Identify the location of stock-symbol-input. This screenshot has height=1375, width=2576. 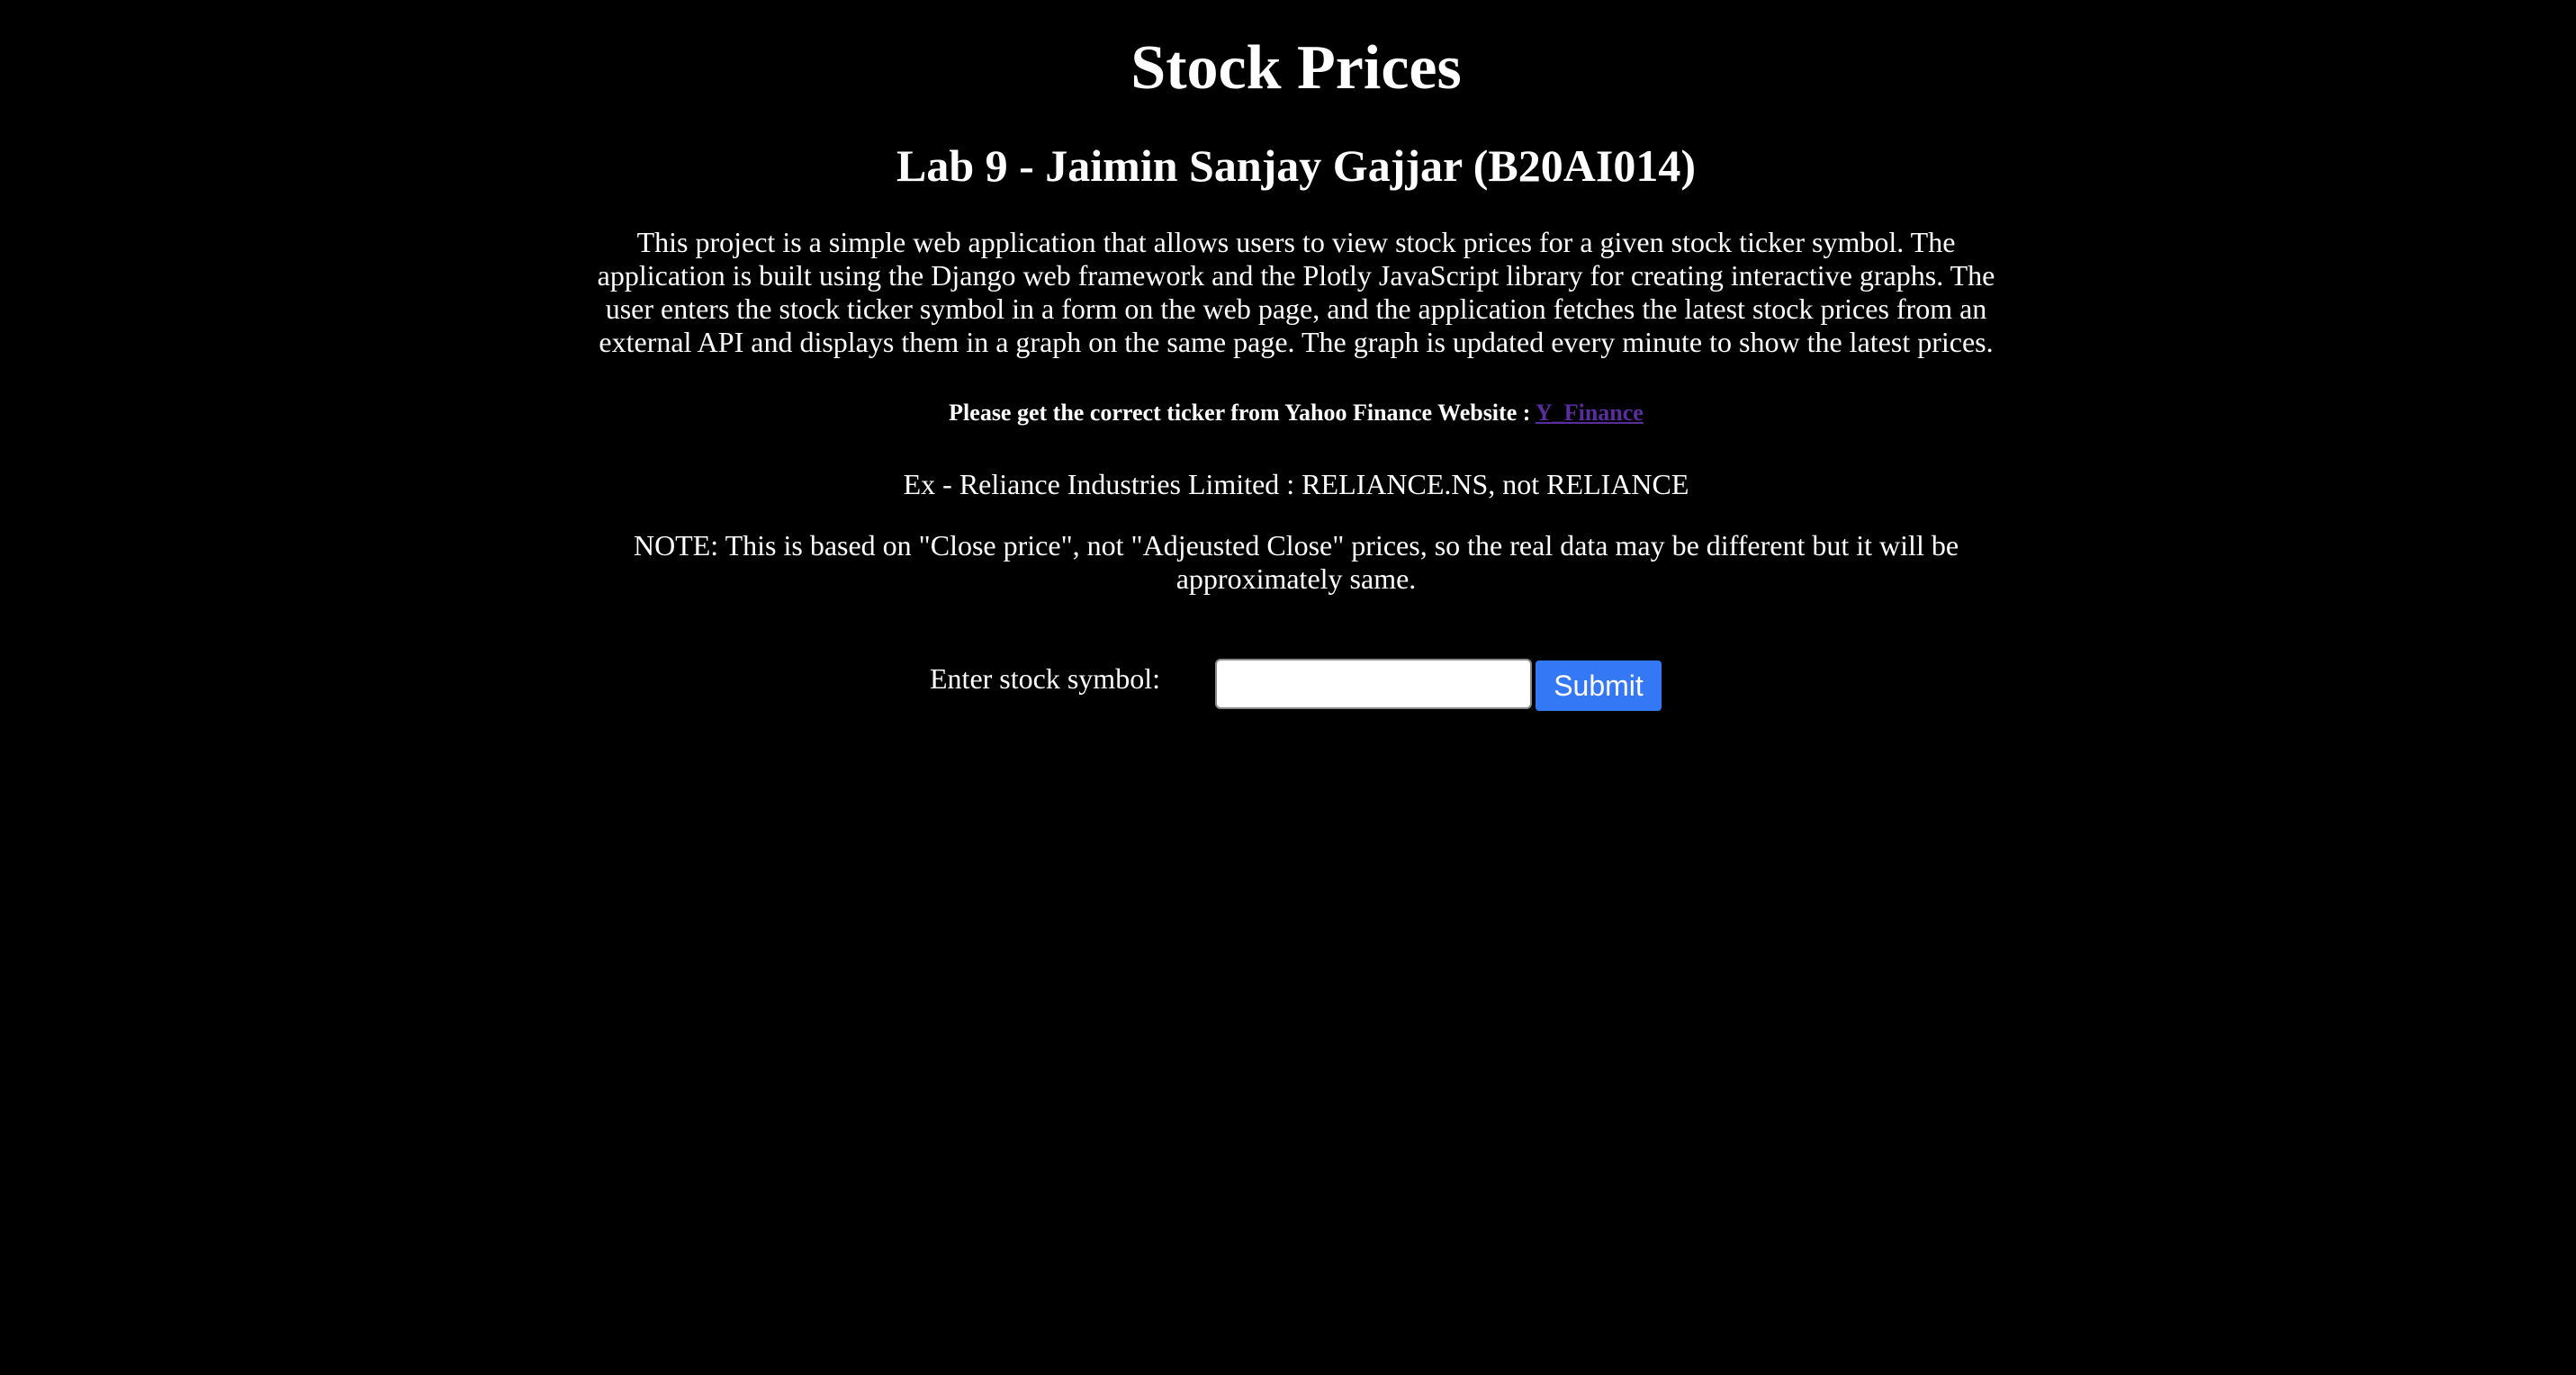
(1373, 684).